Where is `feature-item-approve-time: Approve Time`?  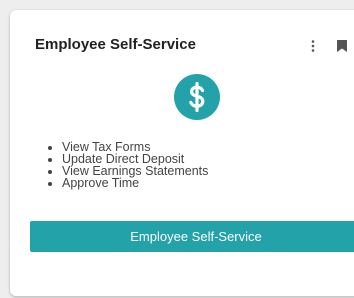
feature-item-approve-time: Approve Time is located at coordinates (127, 183).